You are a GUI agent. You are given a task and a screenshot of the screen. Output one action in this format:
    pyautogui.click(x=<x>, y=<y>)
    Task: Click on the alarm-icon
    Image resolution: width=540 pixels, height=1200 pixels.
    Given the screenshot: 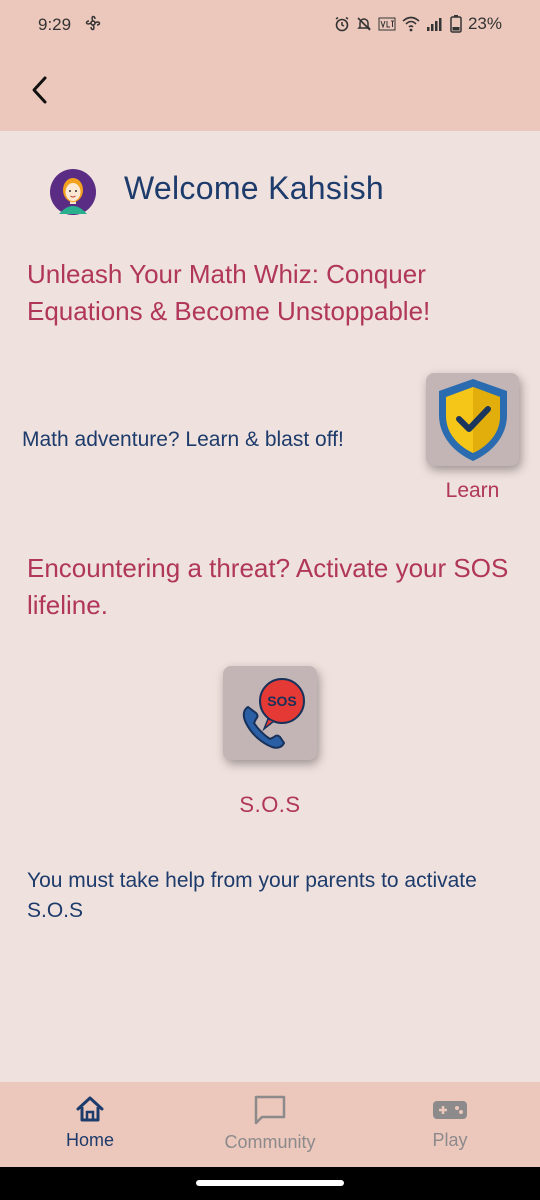 What is the action you would take?
    pyautogui.click(x=342, y=24)
    